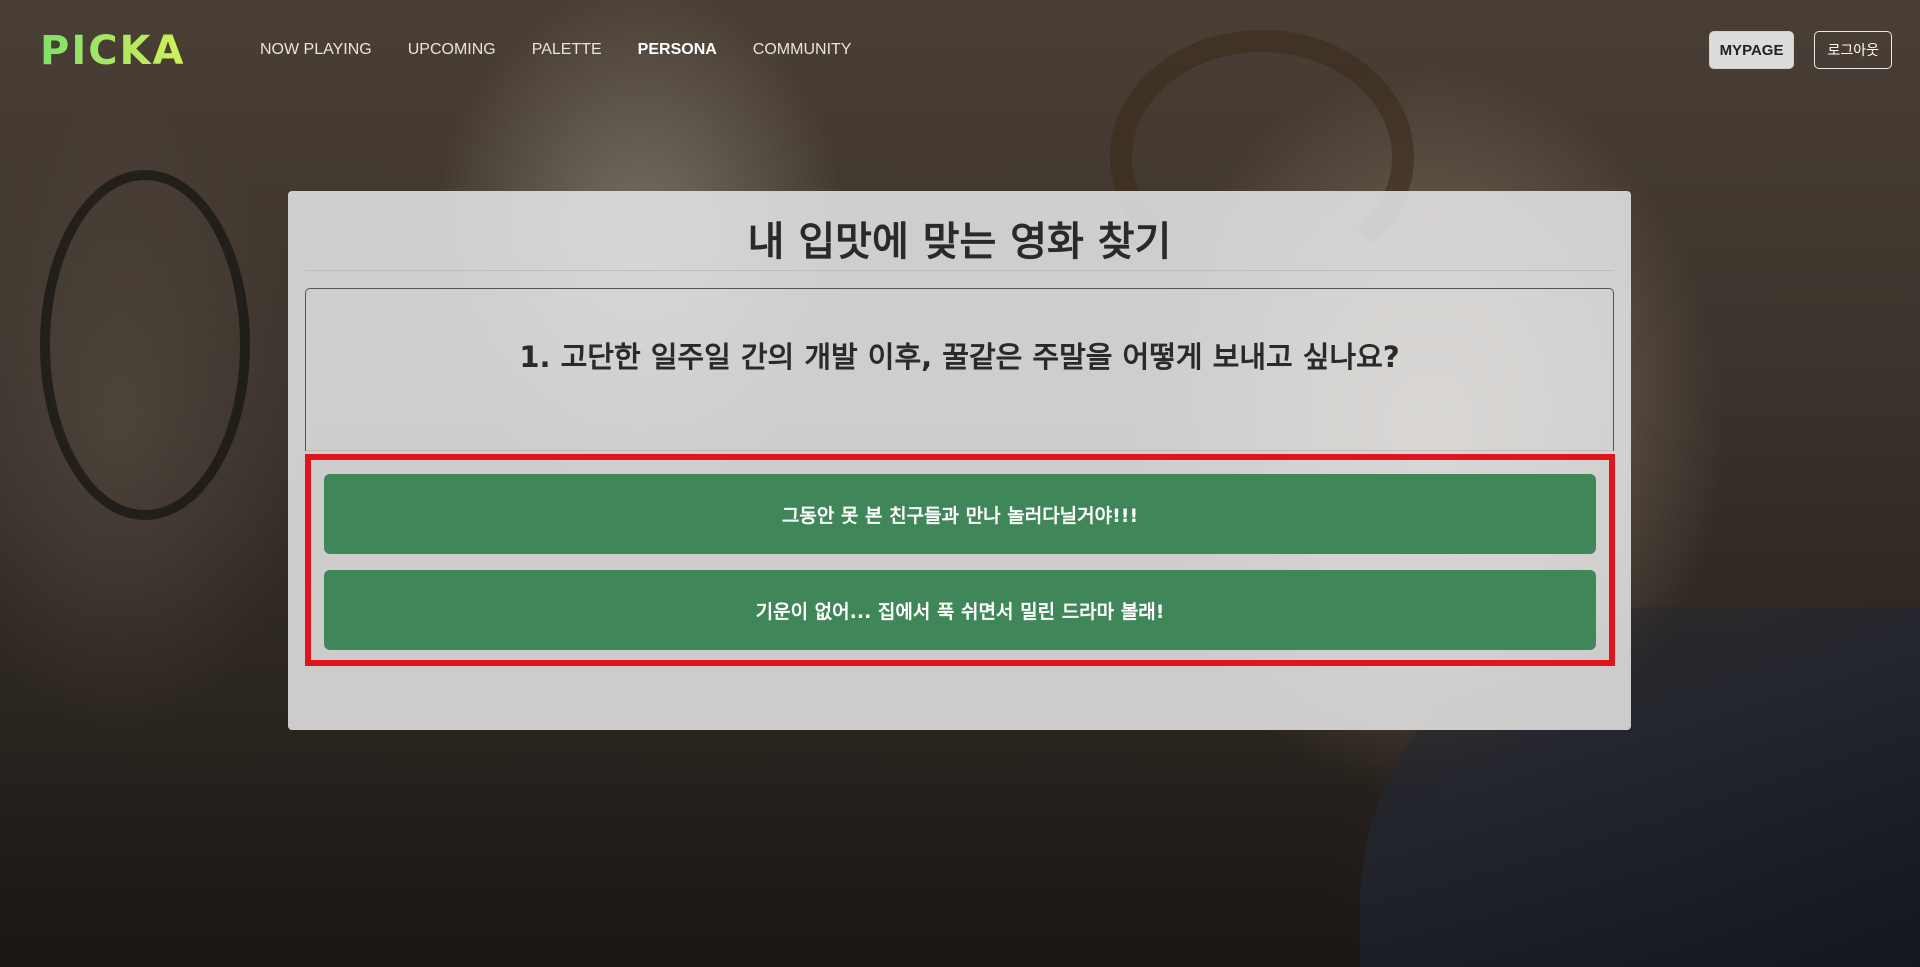 The height and width of the screenshot is (967, 1920). What do you see at coordinates (960, 610) in the screenshot?
I see `answer-button-2: 기운이 없어... 집에서 푹 쉬면서 밀린 드라마 볼래!` at bounding box center [960, 610].